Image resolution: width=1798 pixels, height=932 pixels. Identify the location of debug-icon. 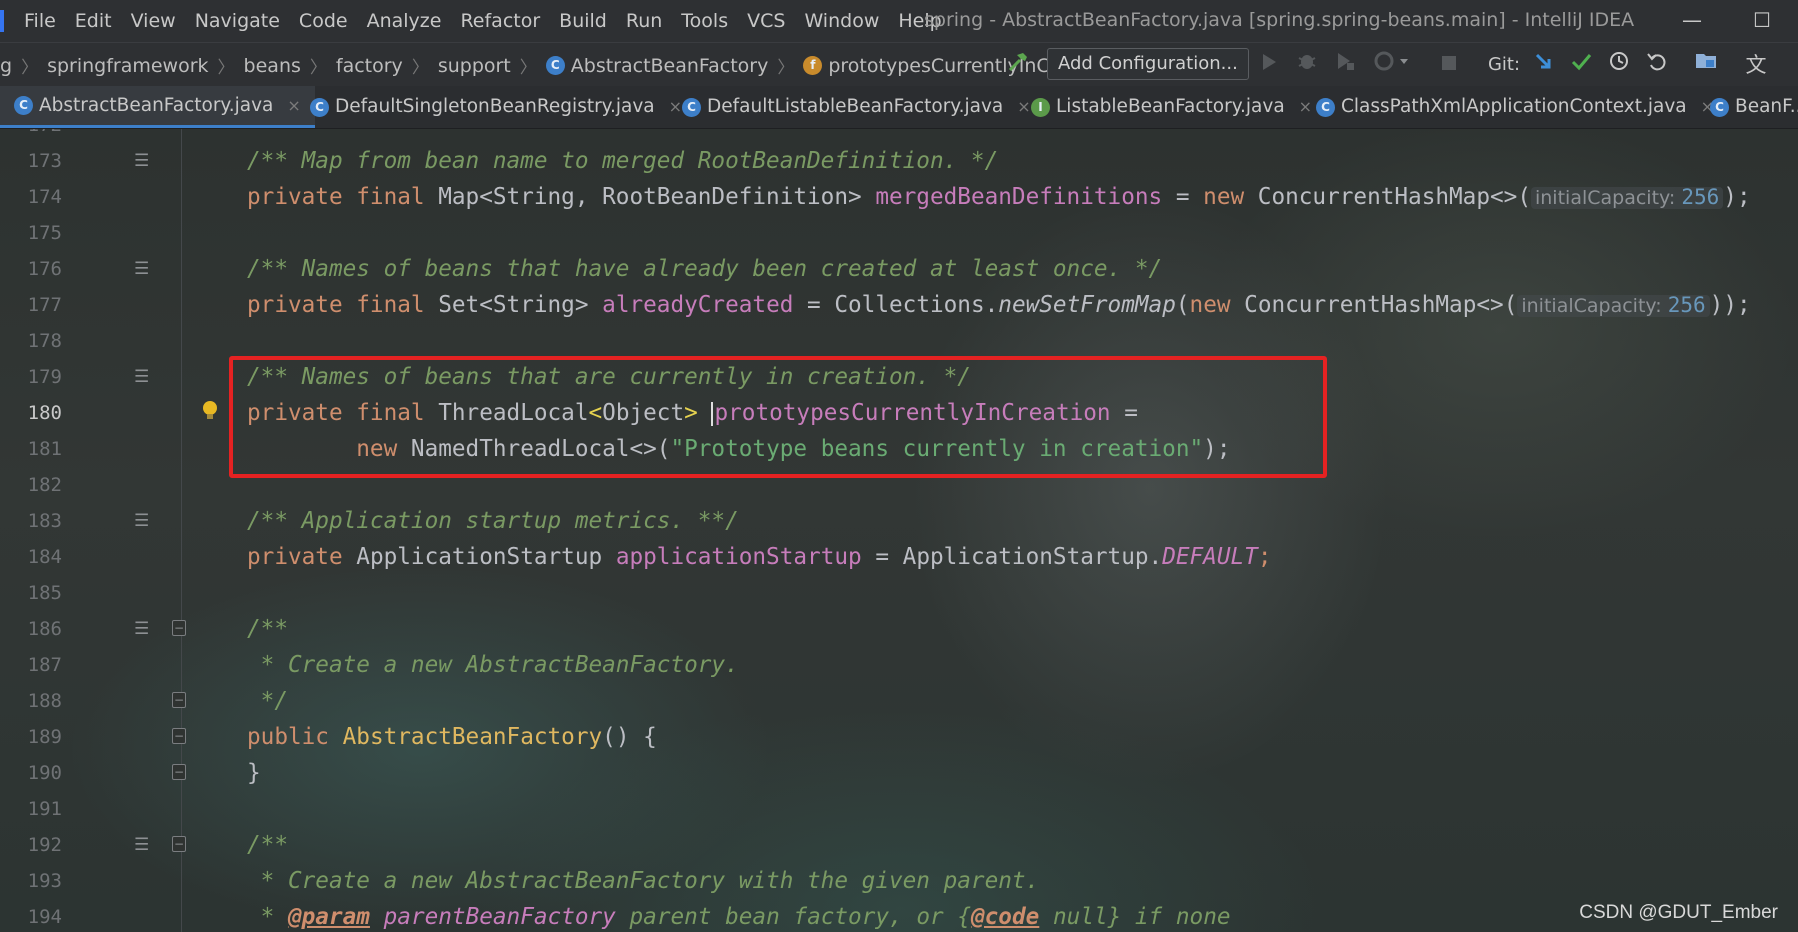
(1307, 65).